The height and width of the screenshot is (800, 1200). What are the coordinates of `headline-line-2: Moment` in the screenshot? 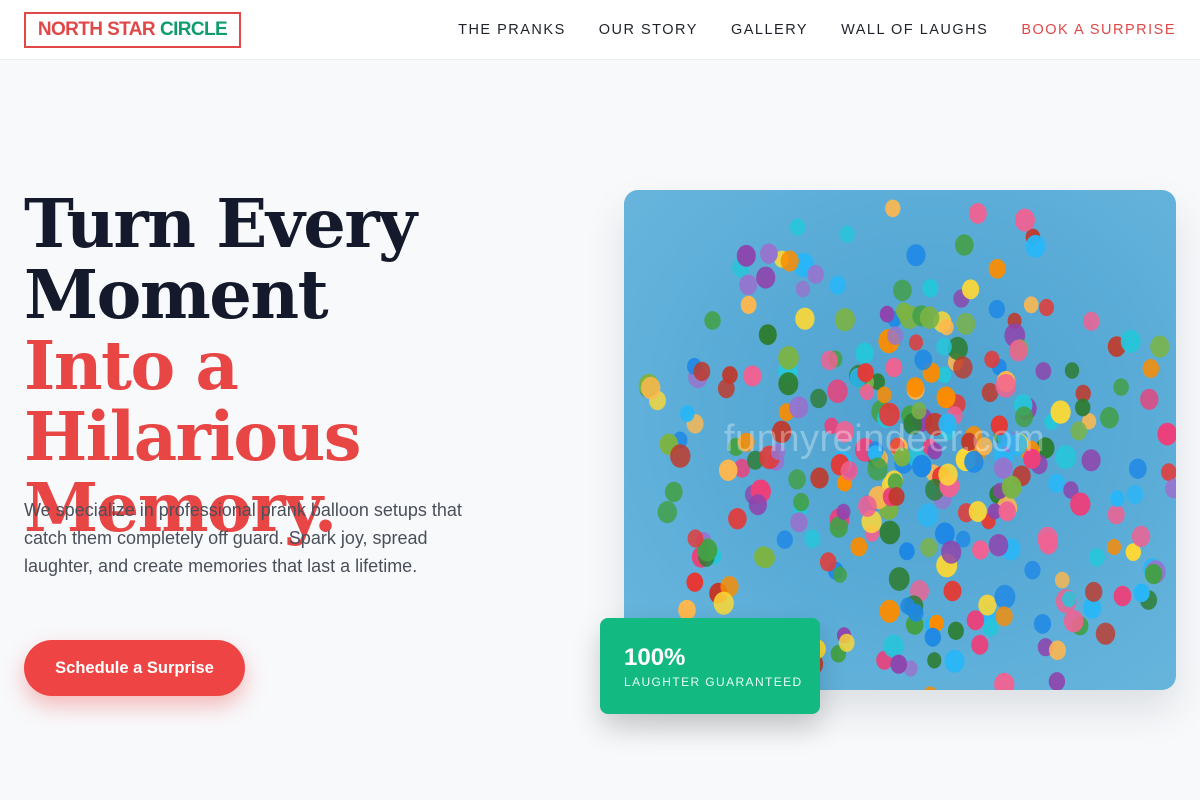 It's located at (176, 294).